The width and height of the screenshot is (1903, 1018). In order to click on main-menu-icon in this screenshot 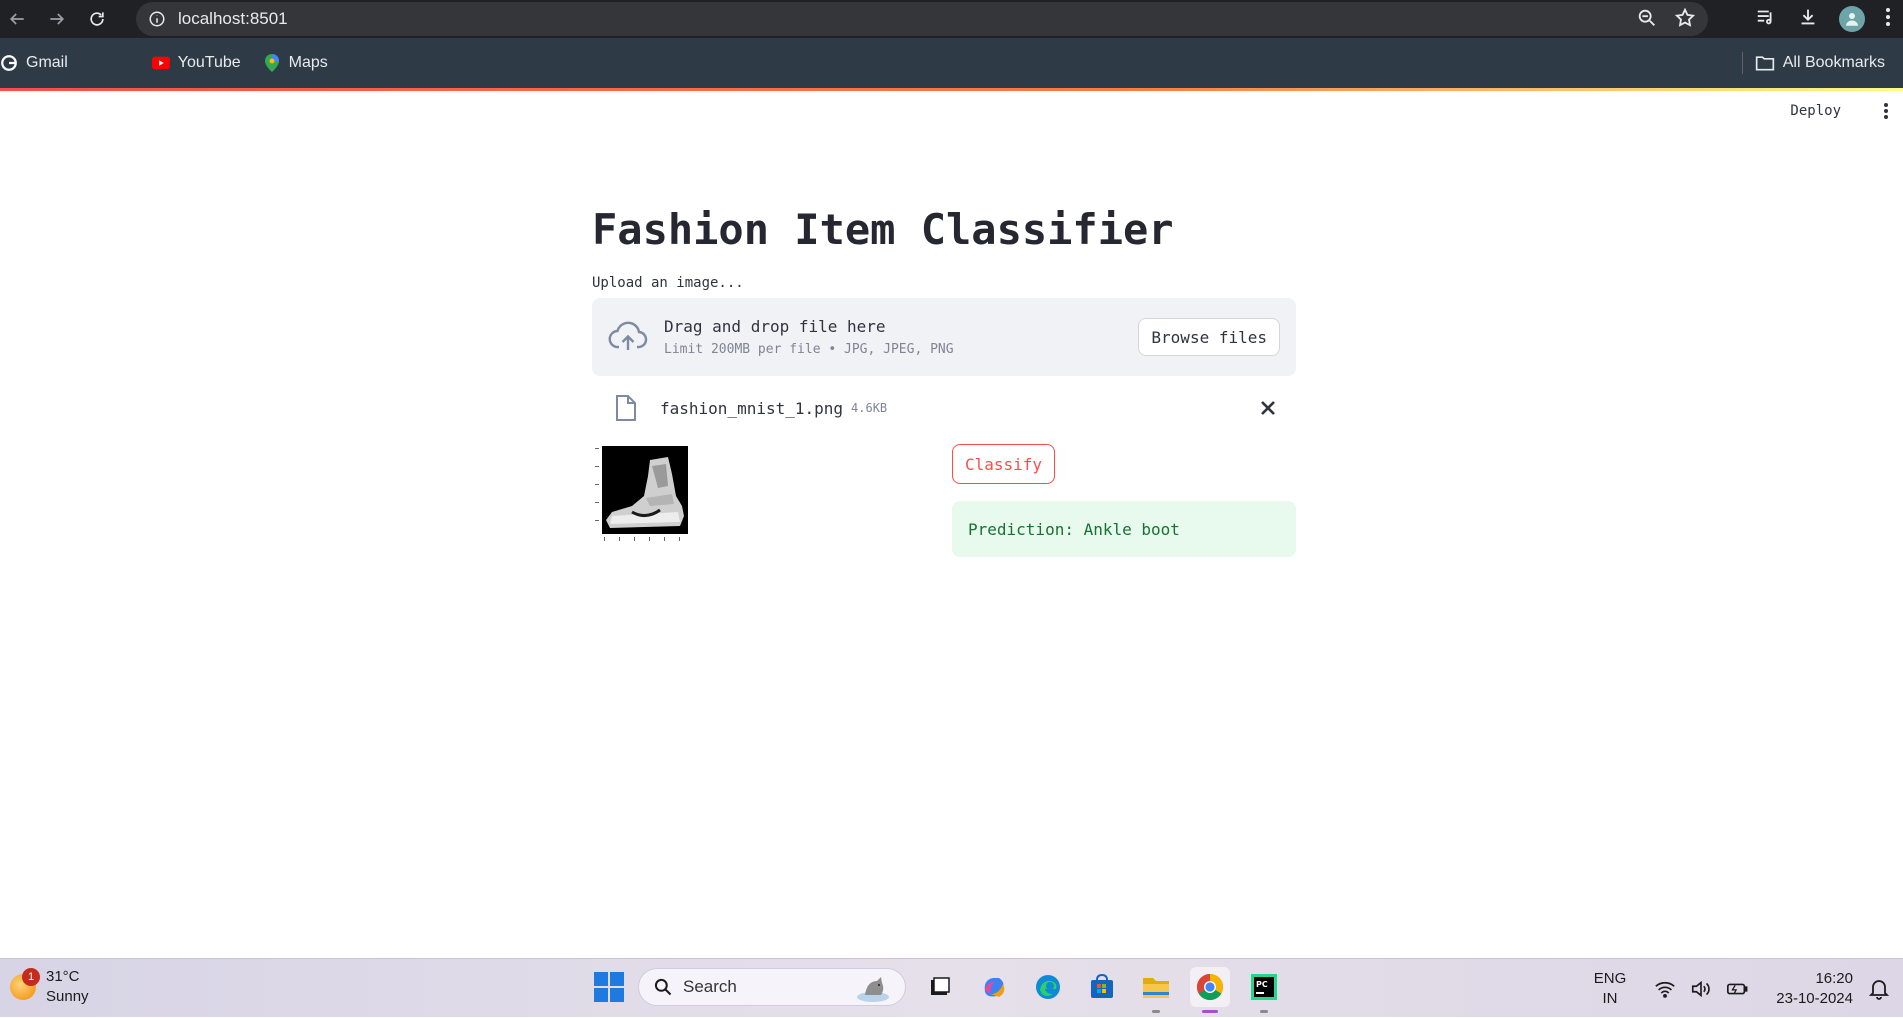, I will do `click(1886, 113)`.